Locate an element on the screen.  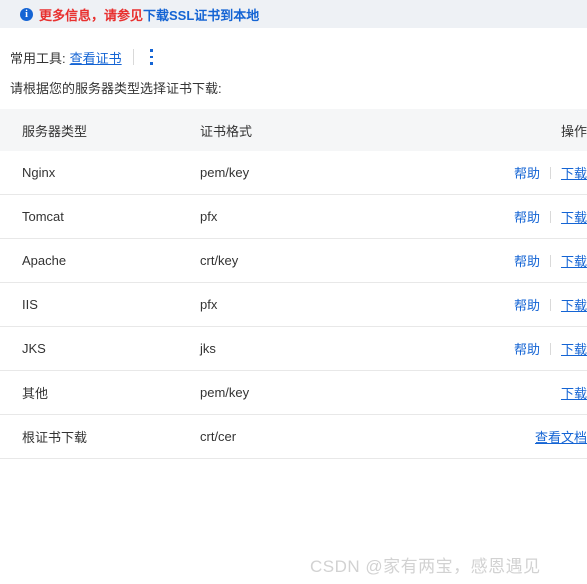
table-row: 根证书下载 crt/cer 查看文档 is located at coordinates (293, 436).